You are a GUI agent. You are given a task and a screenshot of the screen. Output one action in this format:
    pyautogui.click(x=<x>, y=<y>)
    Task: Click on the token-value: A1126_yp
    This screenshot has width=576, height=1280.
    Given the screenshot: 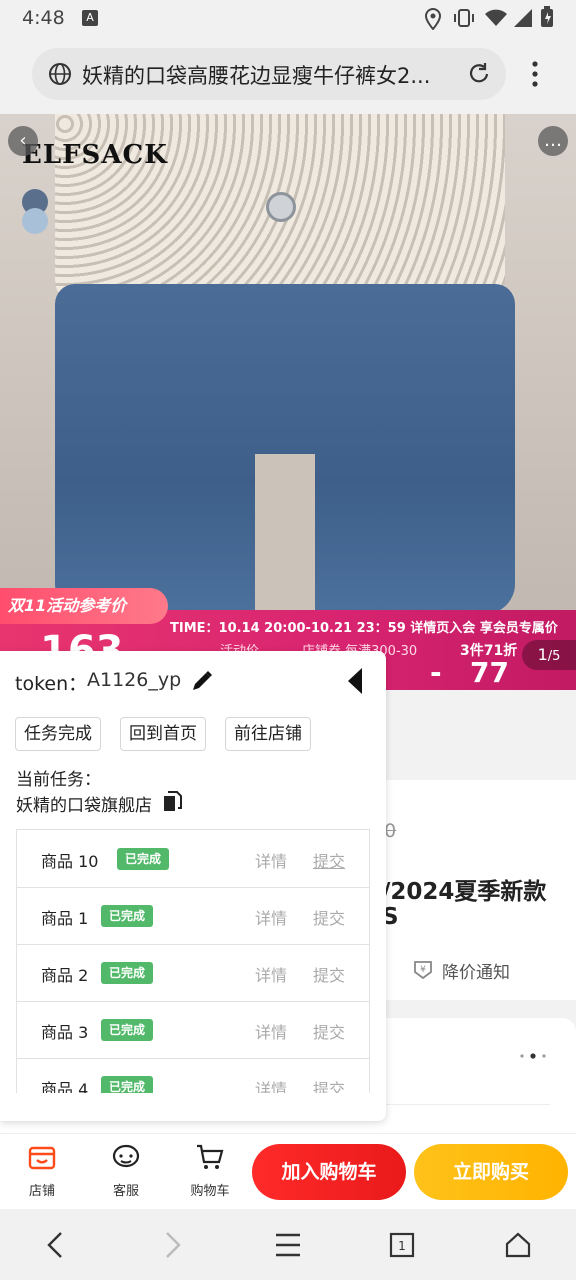 What is the action you would take?
    pyautogui.click(x=134, y=680)
    